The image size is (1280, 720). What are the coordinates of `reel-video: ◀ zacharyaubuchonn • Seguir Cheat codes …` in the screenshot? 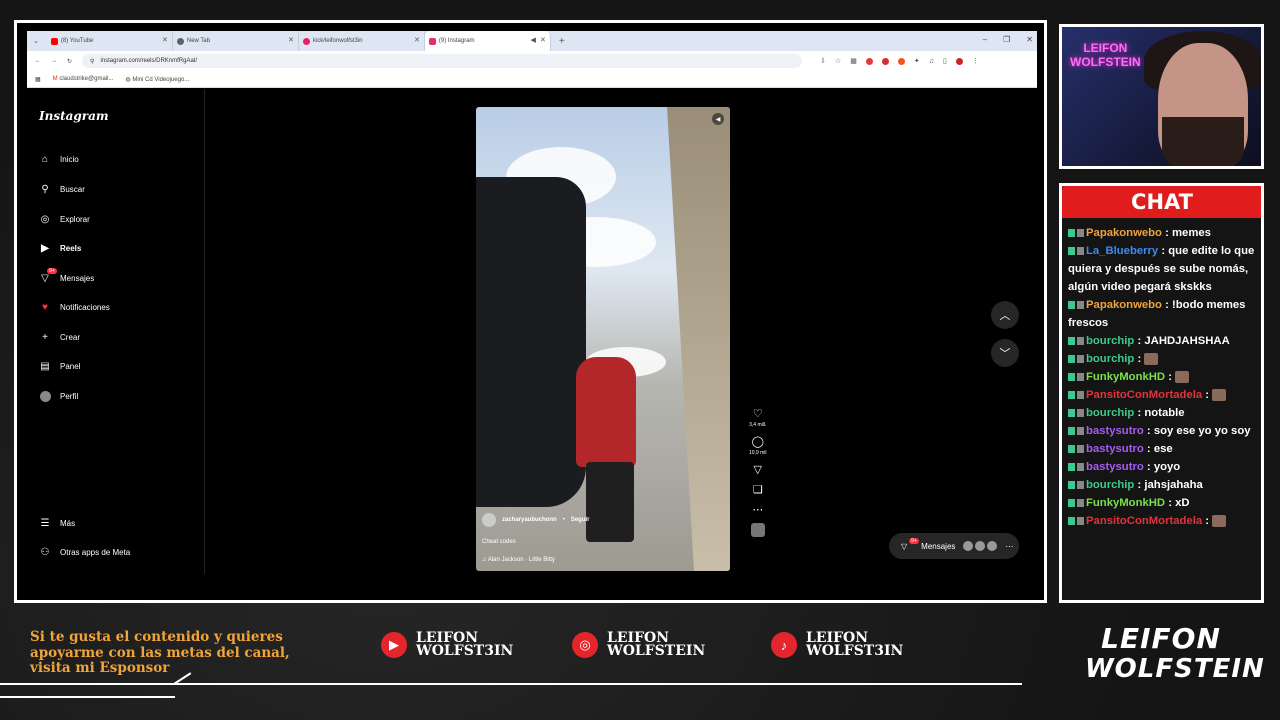 It's located at (603, 339).